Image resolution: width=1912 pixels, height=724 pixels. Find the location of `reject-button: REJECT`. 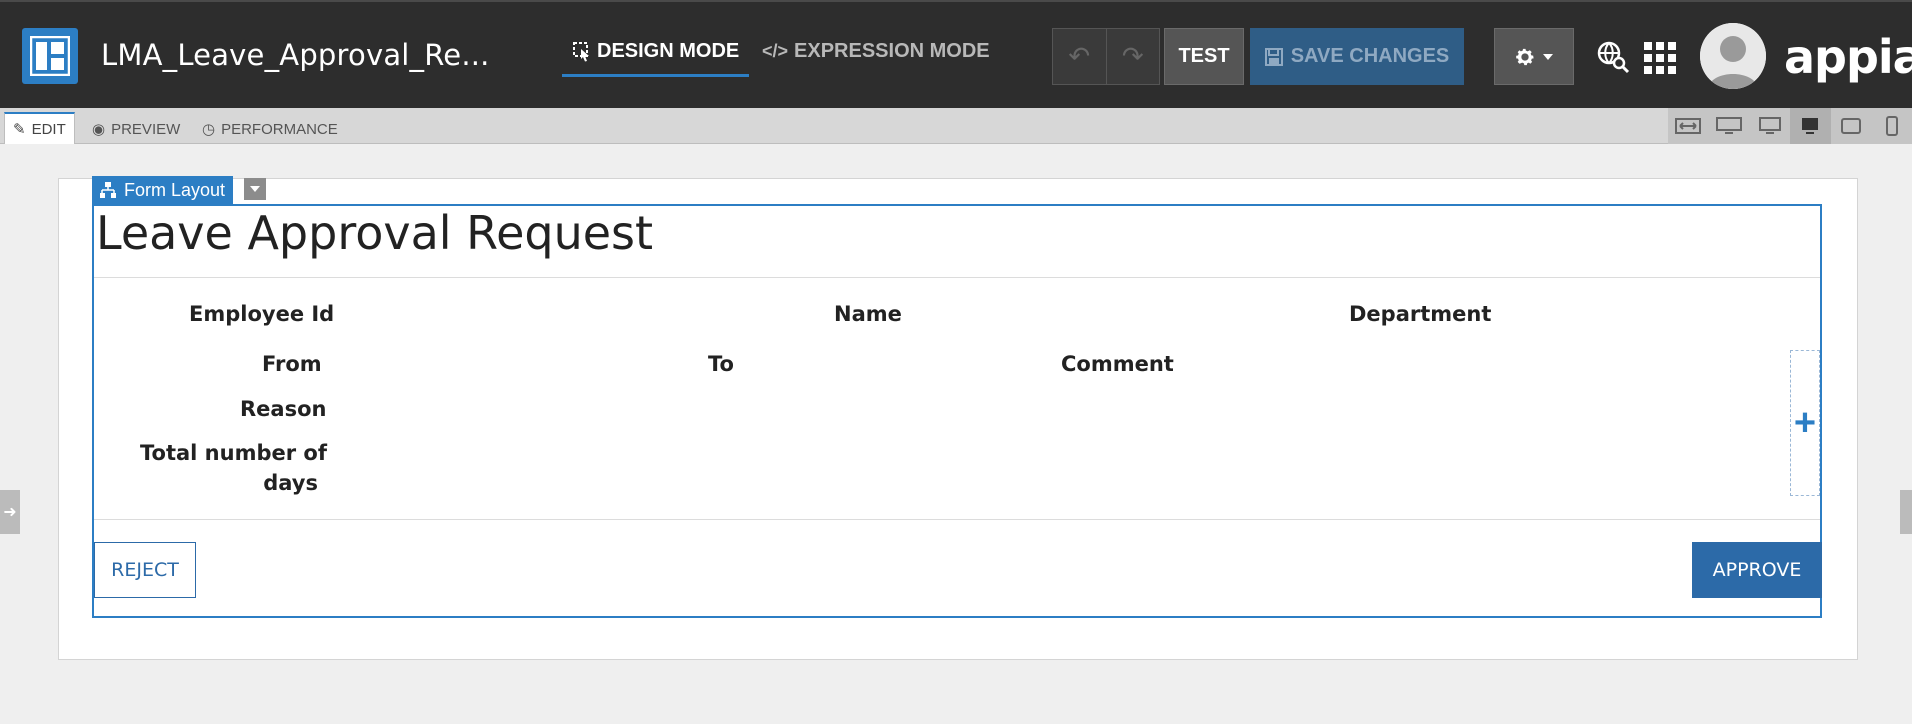

reject-button: REJECT is located at coordinates (145, 570).